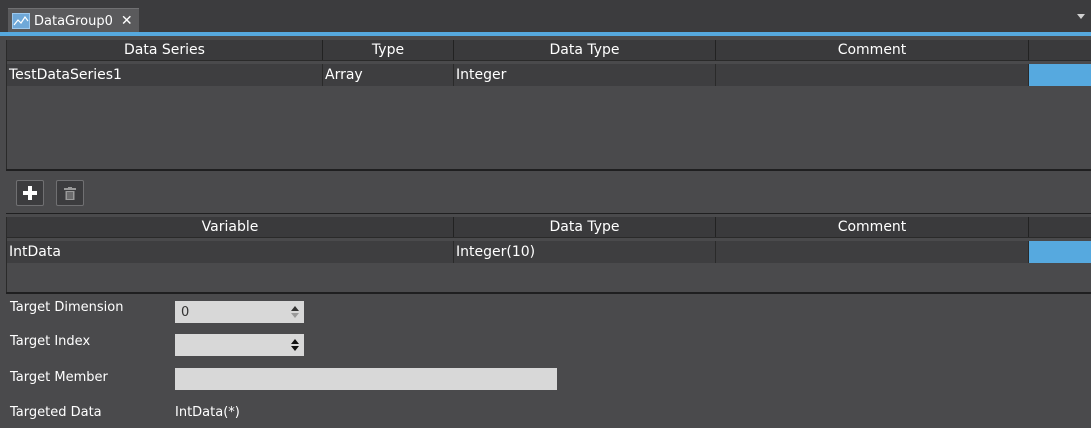  Describe the element at coordinates (388, 75) in the screenshot. I see `cell-type: Array` at that location.